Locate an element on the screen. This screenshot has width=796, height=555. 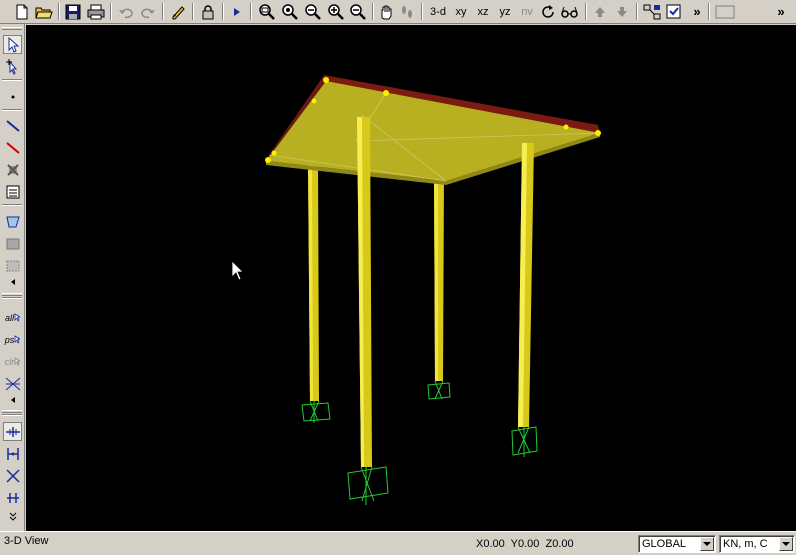
draw-rect-area-icon is located at coordinates (12, 243).